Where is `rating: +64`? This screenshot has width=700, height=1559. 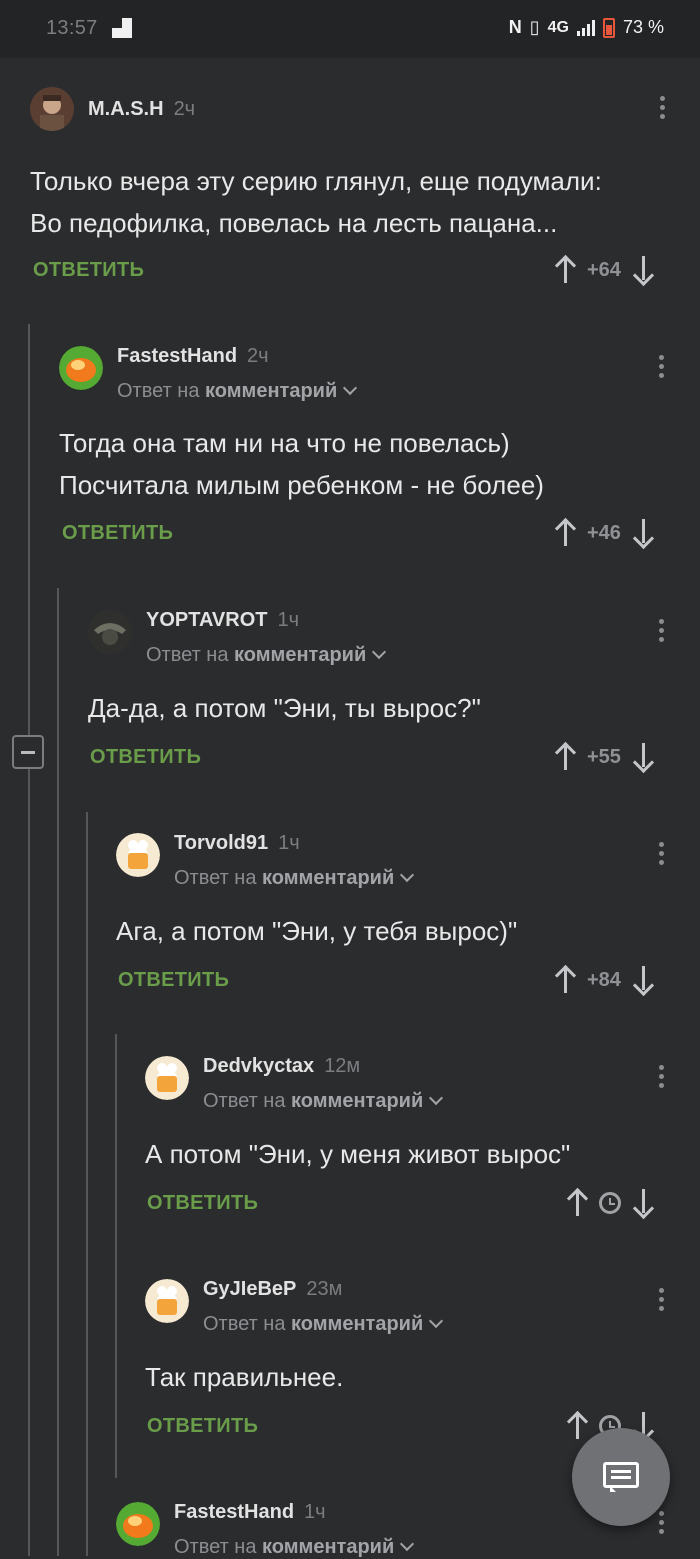 rating: +64 is located at coordinates (604, 270).